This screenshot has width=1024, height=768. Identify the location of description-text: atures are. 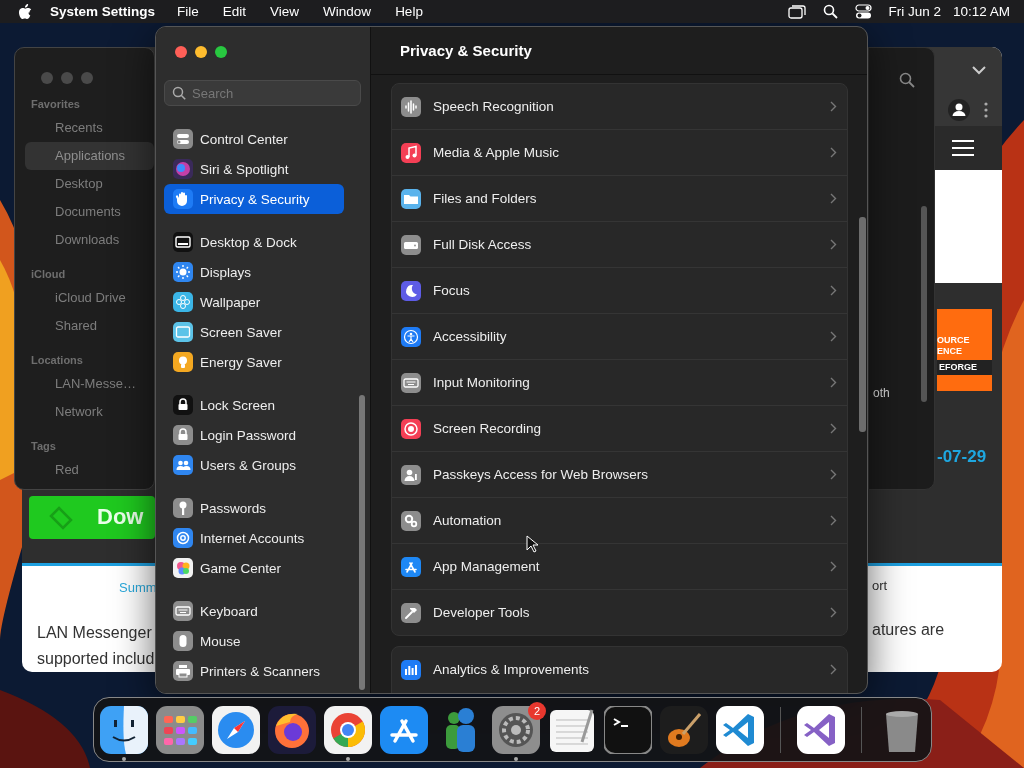
(909, 630).